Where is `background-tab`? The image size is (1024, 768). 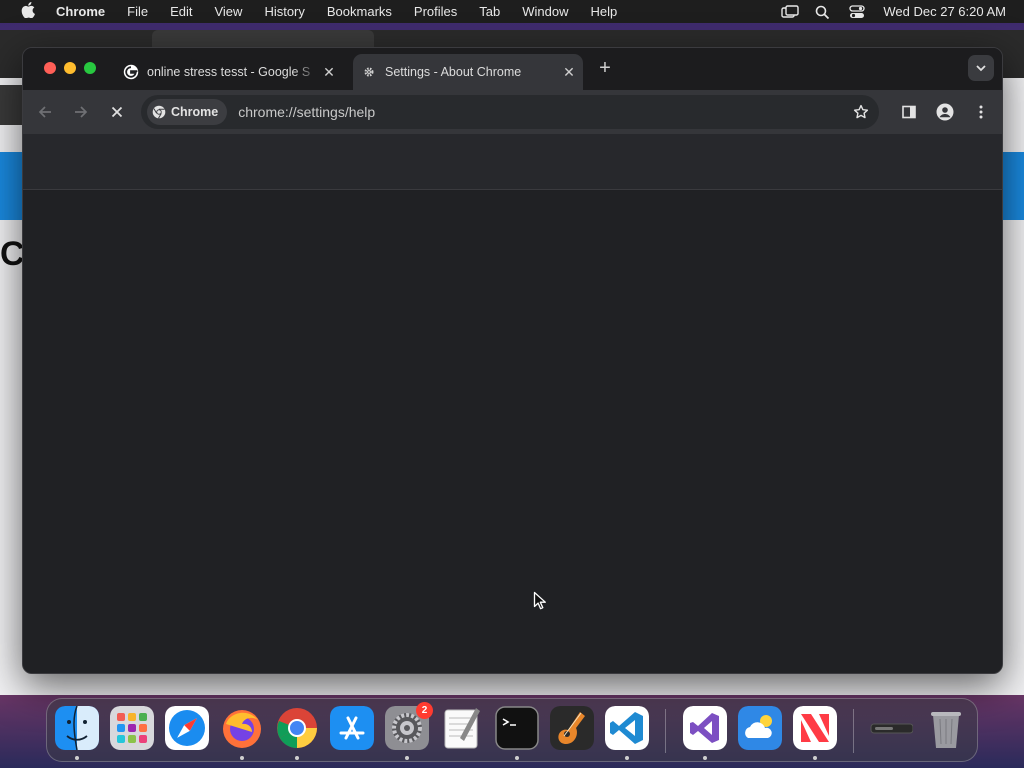 background-tab is located at coordinates (263, 39).